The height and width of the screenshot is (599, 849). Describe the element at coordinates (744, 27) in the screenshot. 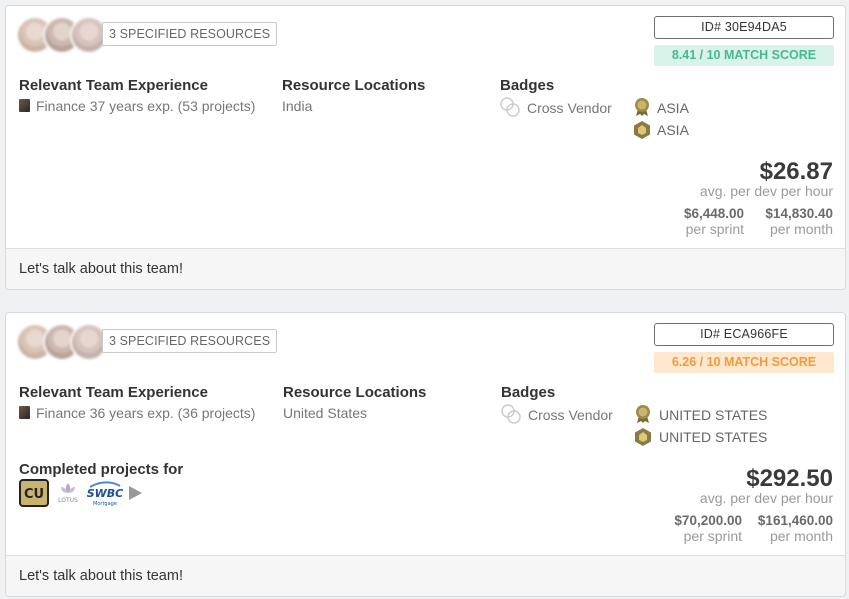

I see `team-id-badge: ID# 30E94DA5` at that location.